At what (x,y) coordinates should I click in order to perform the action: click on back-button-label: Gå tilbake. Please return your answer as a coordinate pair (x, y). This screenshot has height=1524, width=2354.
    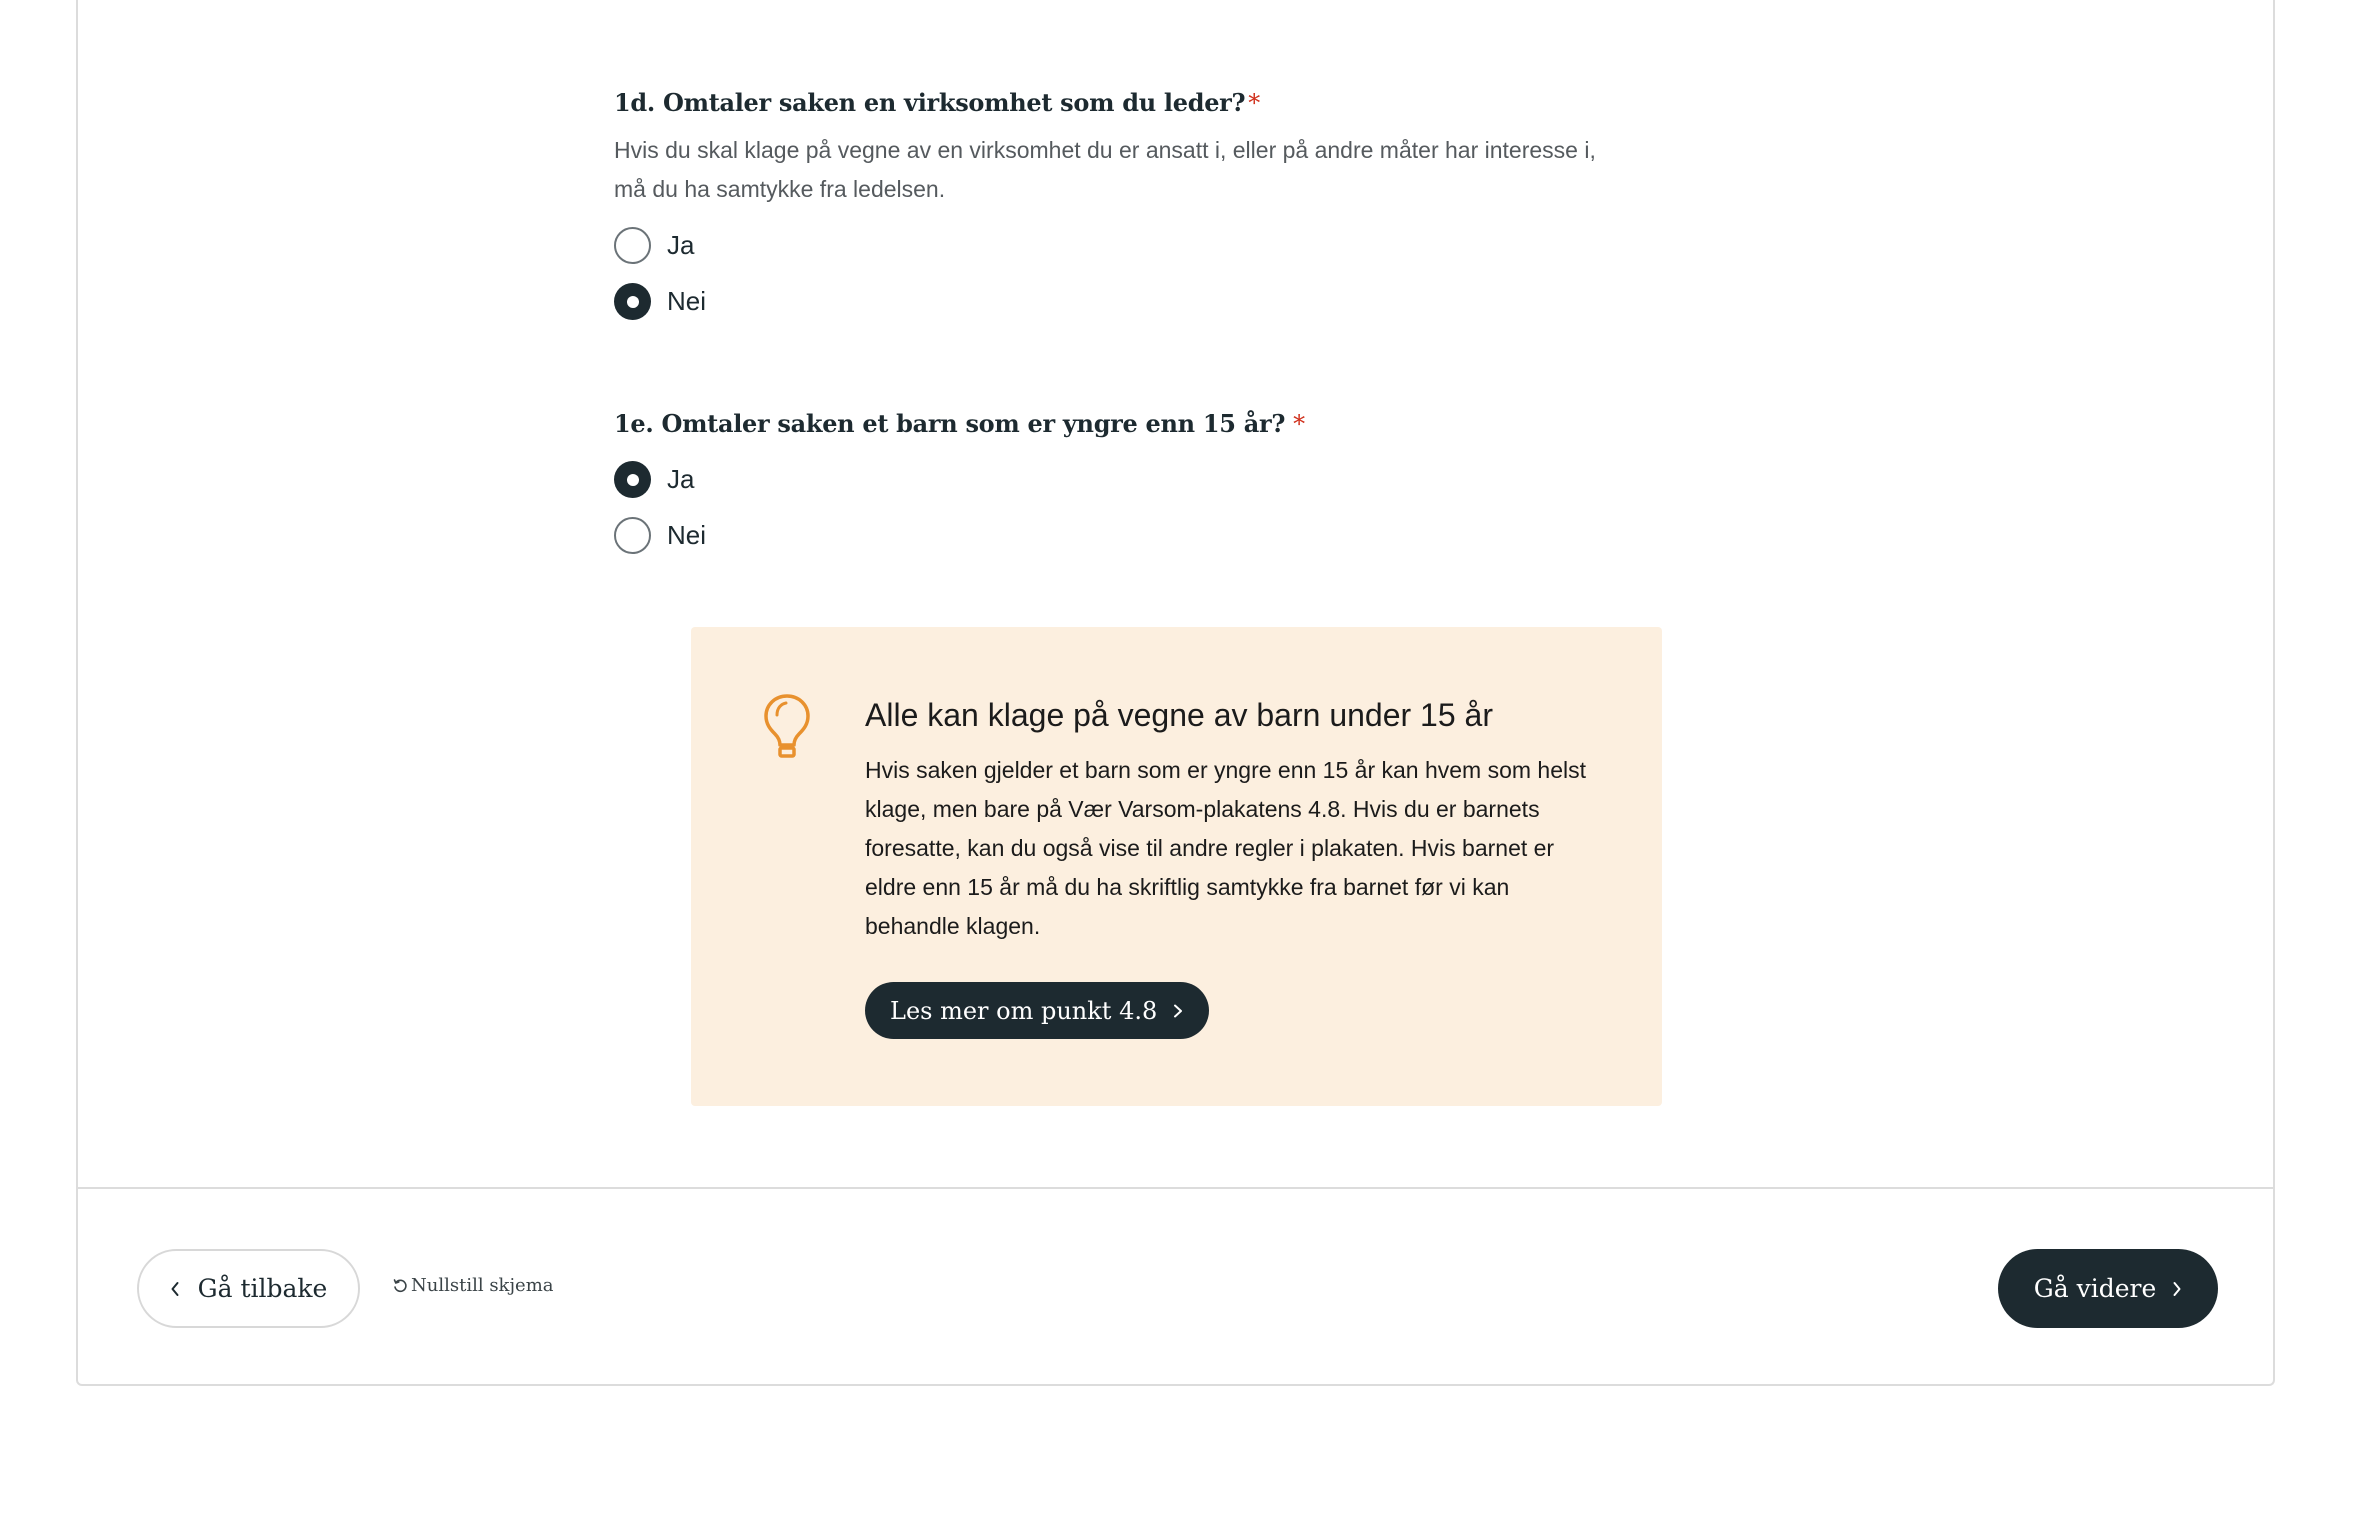
    Looking at the image, I should click on (262, 1288).